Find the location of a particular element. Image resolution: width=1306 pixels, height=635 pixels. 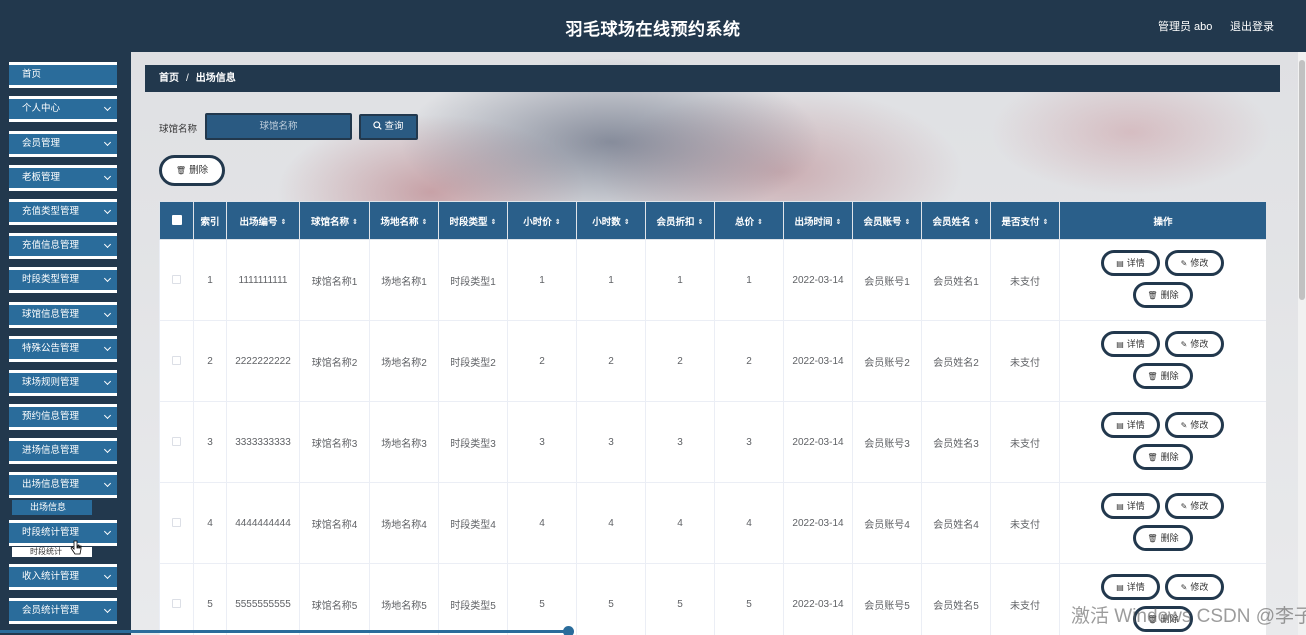

table-cell: 会员账号5 is located at coordinates (887, 599).